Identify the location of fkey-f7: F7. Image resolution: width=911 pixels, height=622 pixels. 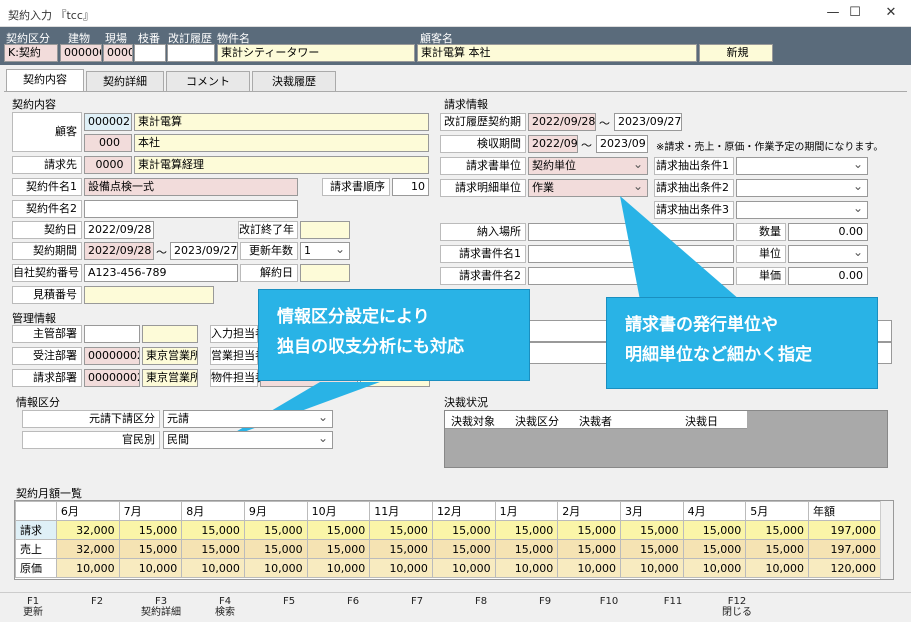
(417, 601).